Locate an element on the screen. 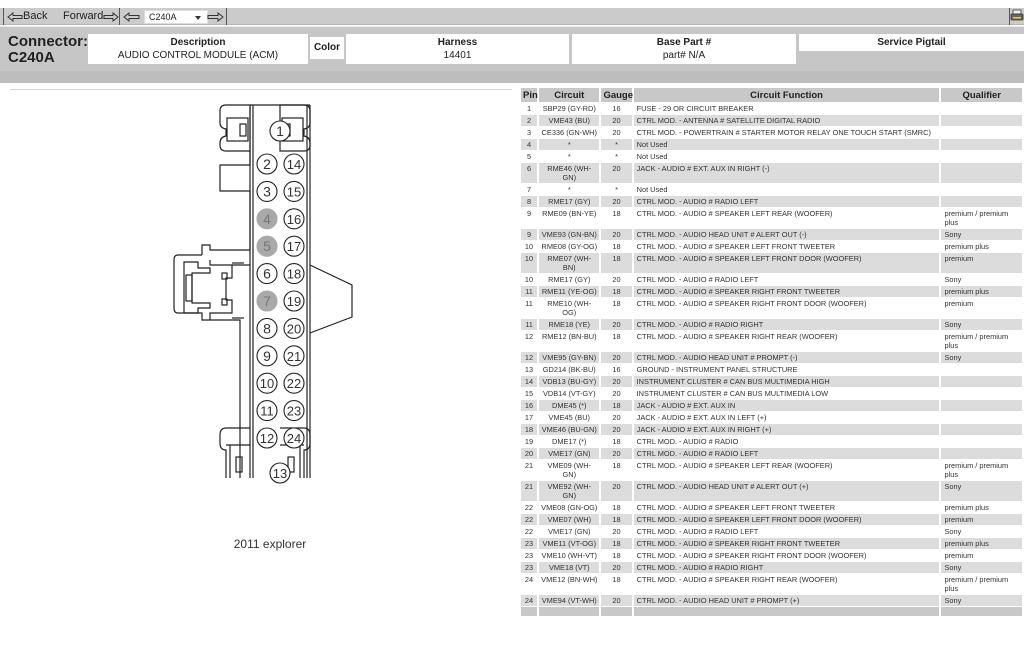  circuit-cell: VME11 (VT-OG) is located at coordinates (569, 543).